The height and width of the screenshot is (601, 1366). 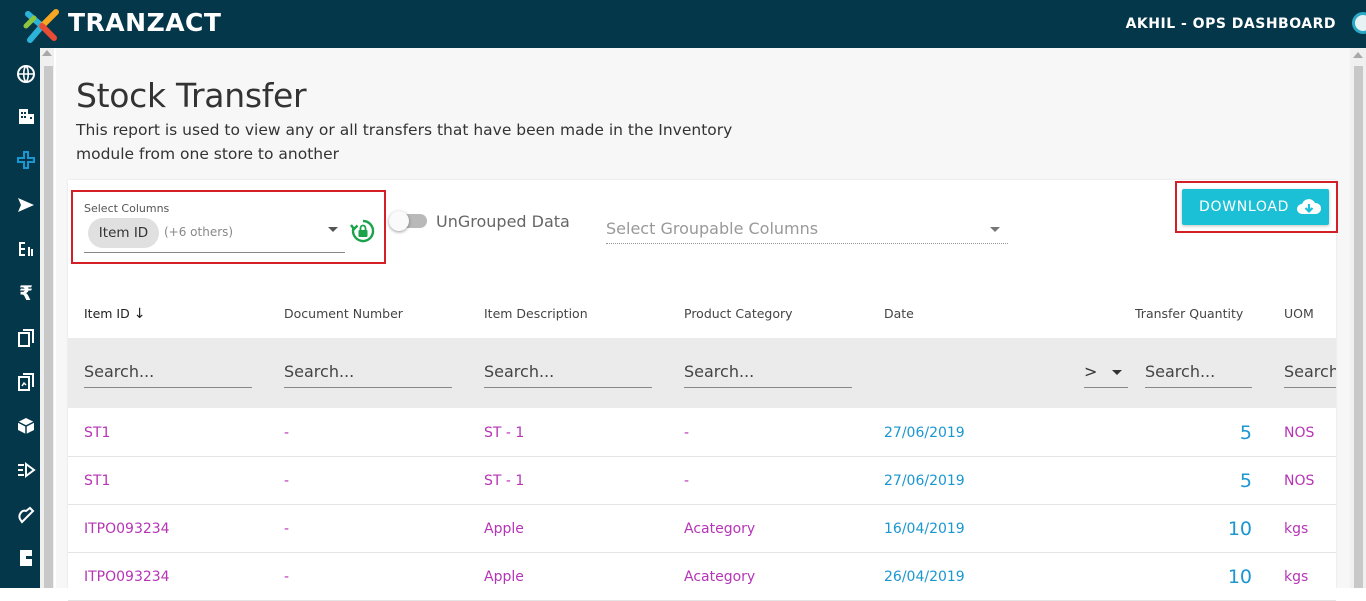 What do you see at coordinates (140, 314) in the screenshot?
I see `sort-down-arrow-icon: ↓` at bounding box center [140, 314].